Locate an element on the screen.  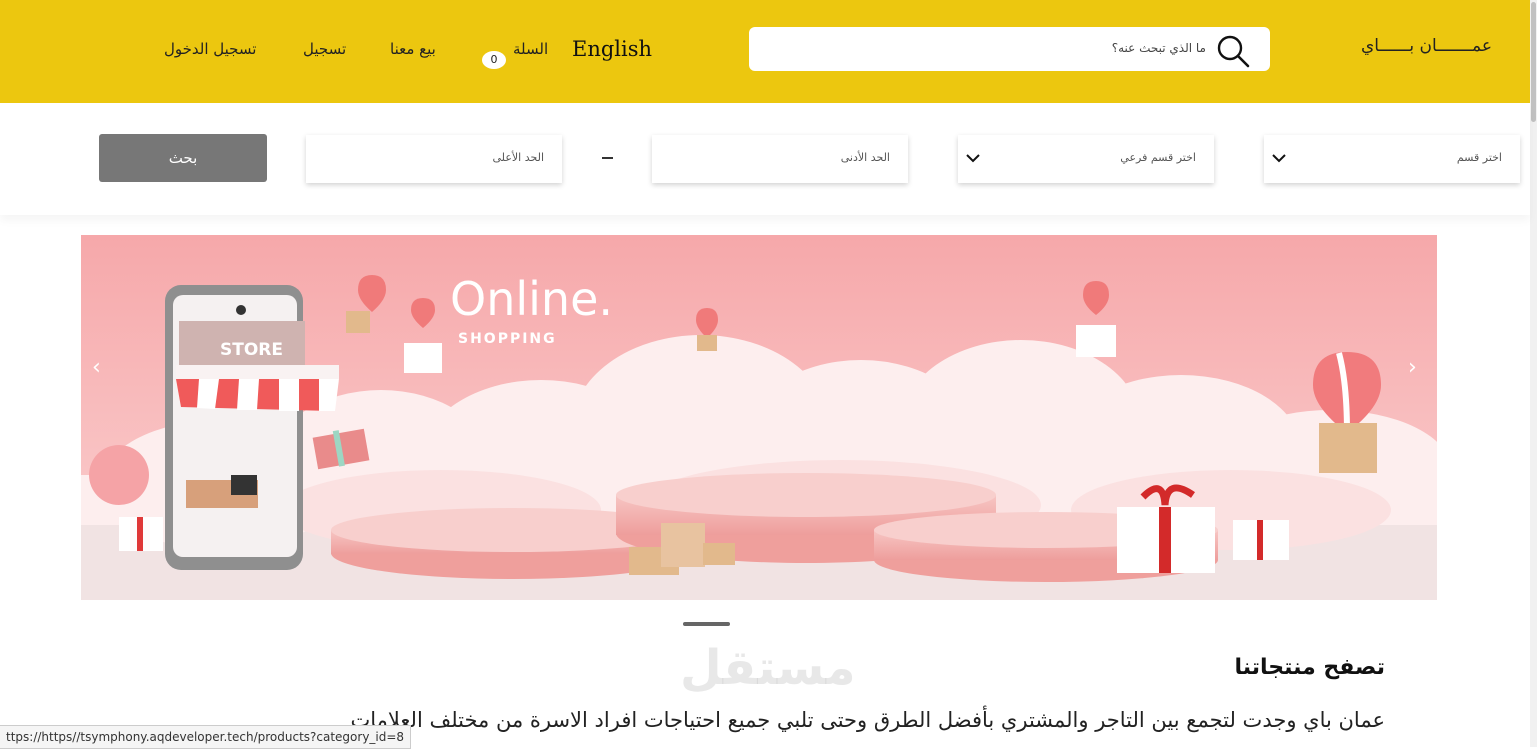
max-price-placeholder: الحد الأعلى is located at coordinates (518, 157).